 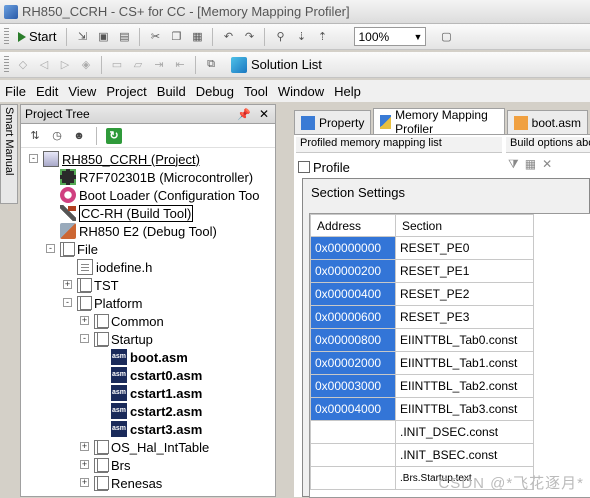 I want to click on menu-edit: Edit, so click(x=47, y=91).